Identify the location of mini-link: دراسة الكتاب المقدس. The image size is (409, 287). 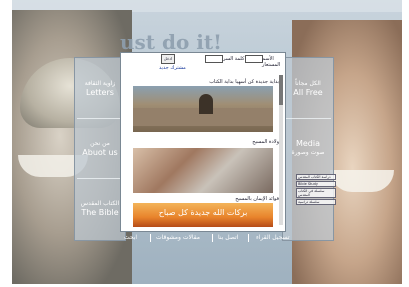
(316, 177).